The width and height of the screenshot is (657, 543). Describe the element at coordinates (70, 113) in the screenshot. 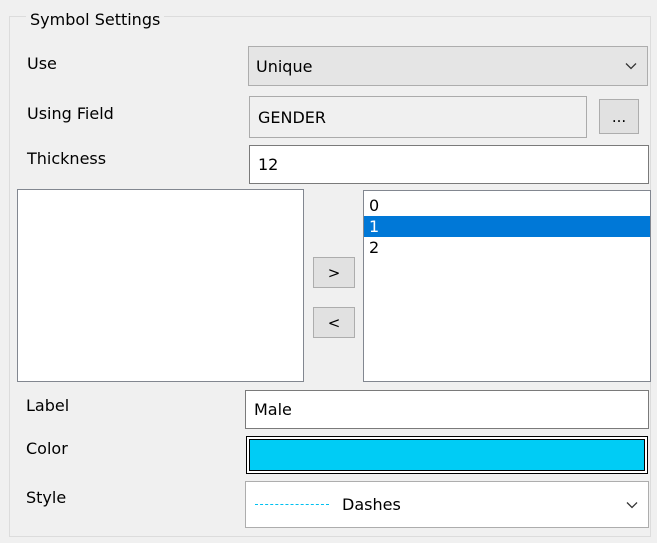

I see `using-field-label: Using Field` at that location.